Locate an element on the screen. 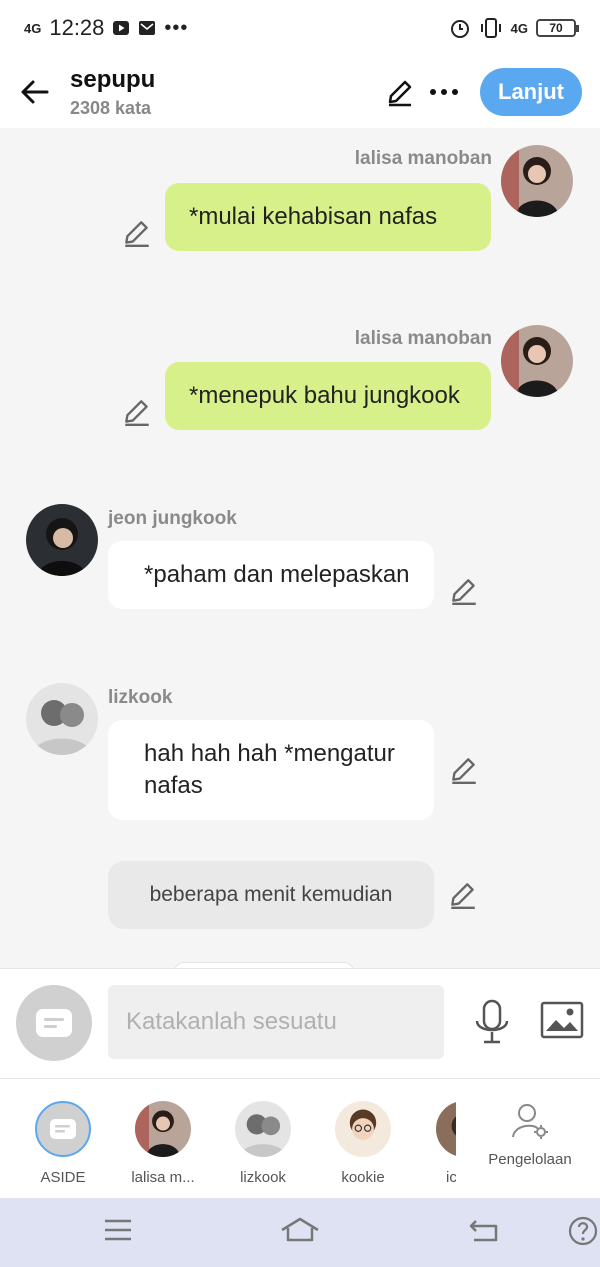 The image size is (600, 1267). edit-story-button is located at coordinates (400, 92).